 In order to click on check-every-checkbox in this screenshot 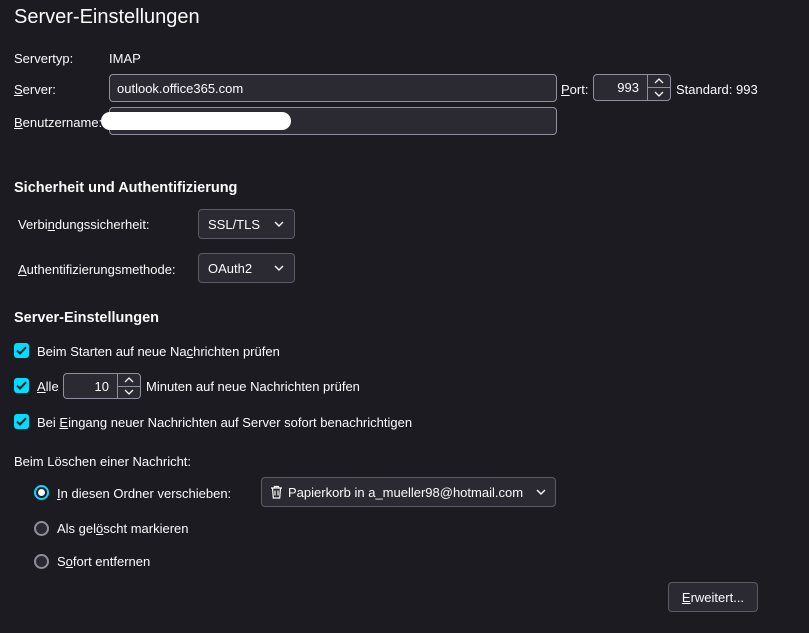, I will do `click(21, 385)`.